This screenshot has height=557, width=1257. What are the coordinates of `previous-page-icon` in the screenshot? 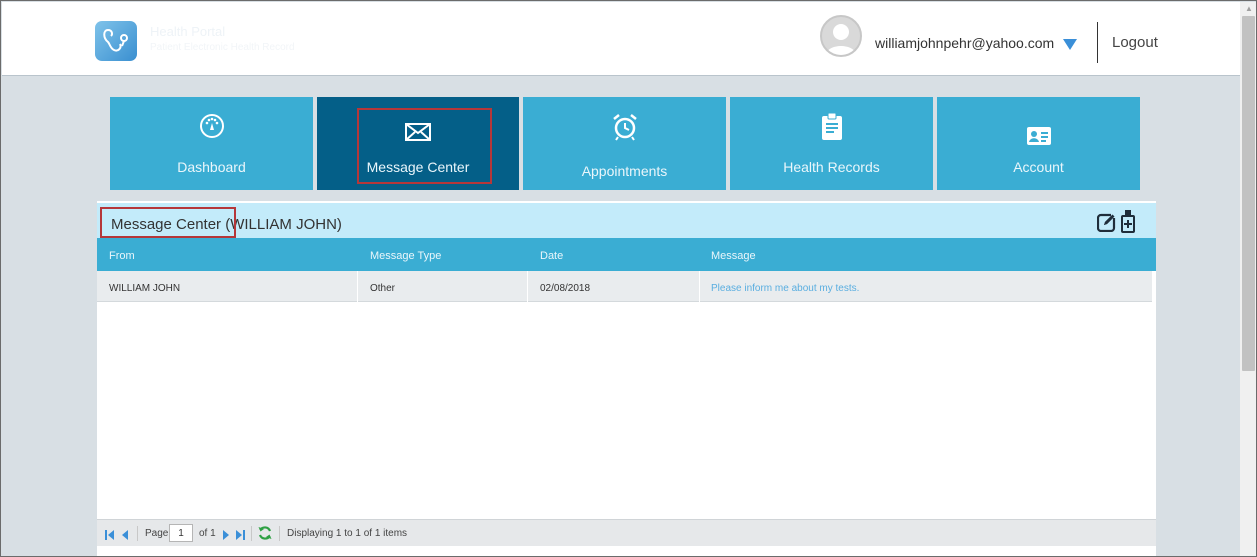 It's located at (125, 536).